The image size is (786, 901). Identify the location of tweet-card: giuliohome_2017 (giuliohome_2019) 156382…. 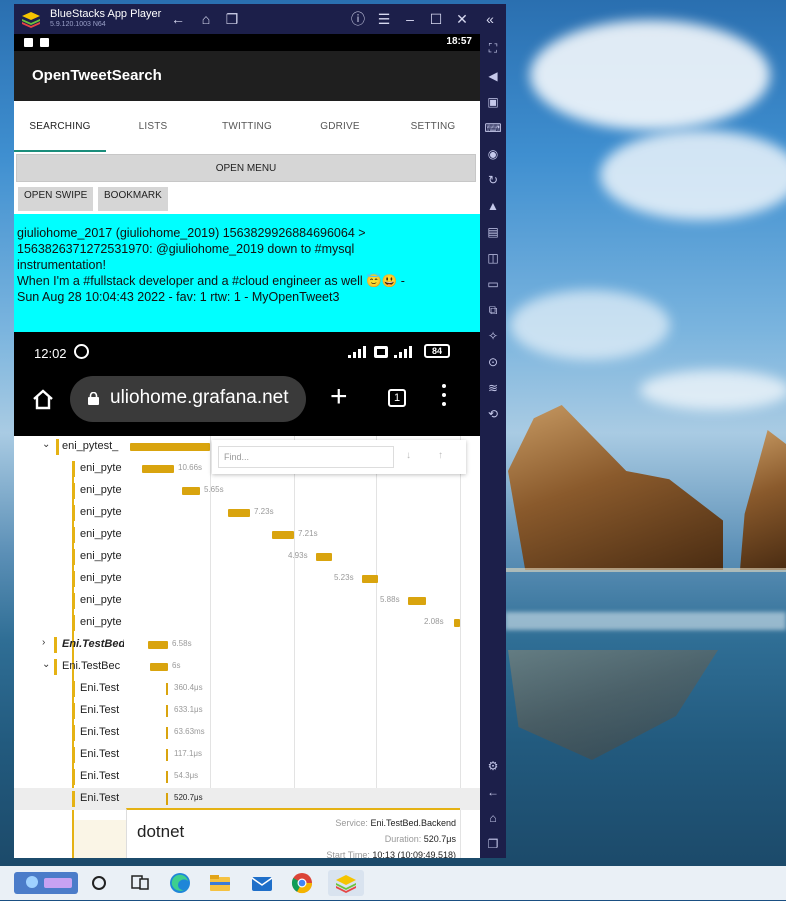
(247, 273).